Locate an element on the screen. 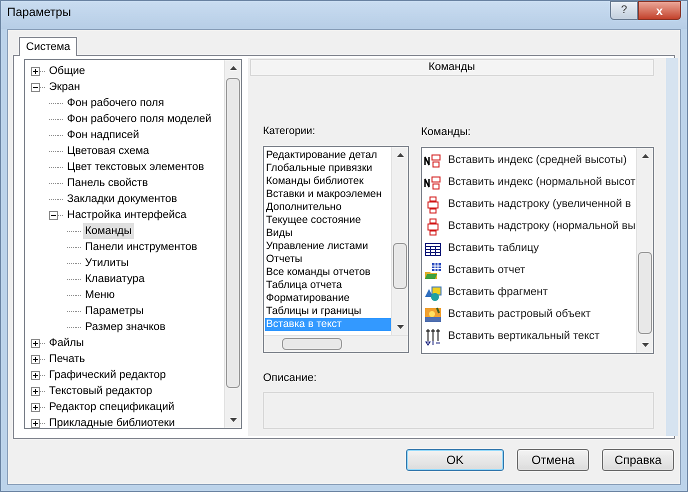  tree-item: Фон надписей is located at coordinates (103, 135).